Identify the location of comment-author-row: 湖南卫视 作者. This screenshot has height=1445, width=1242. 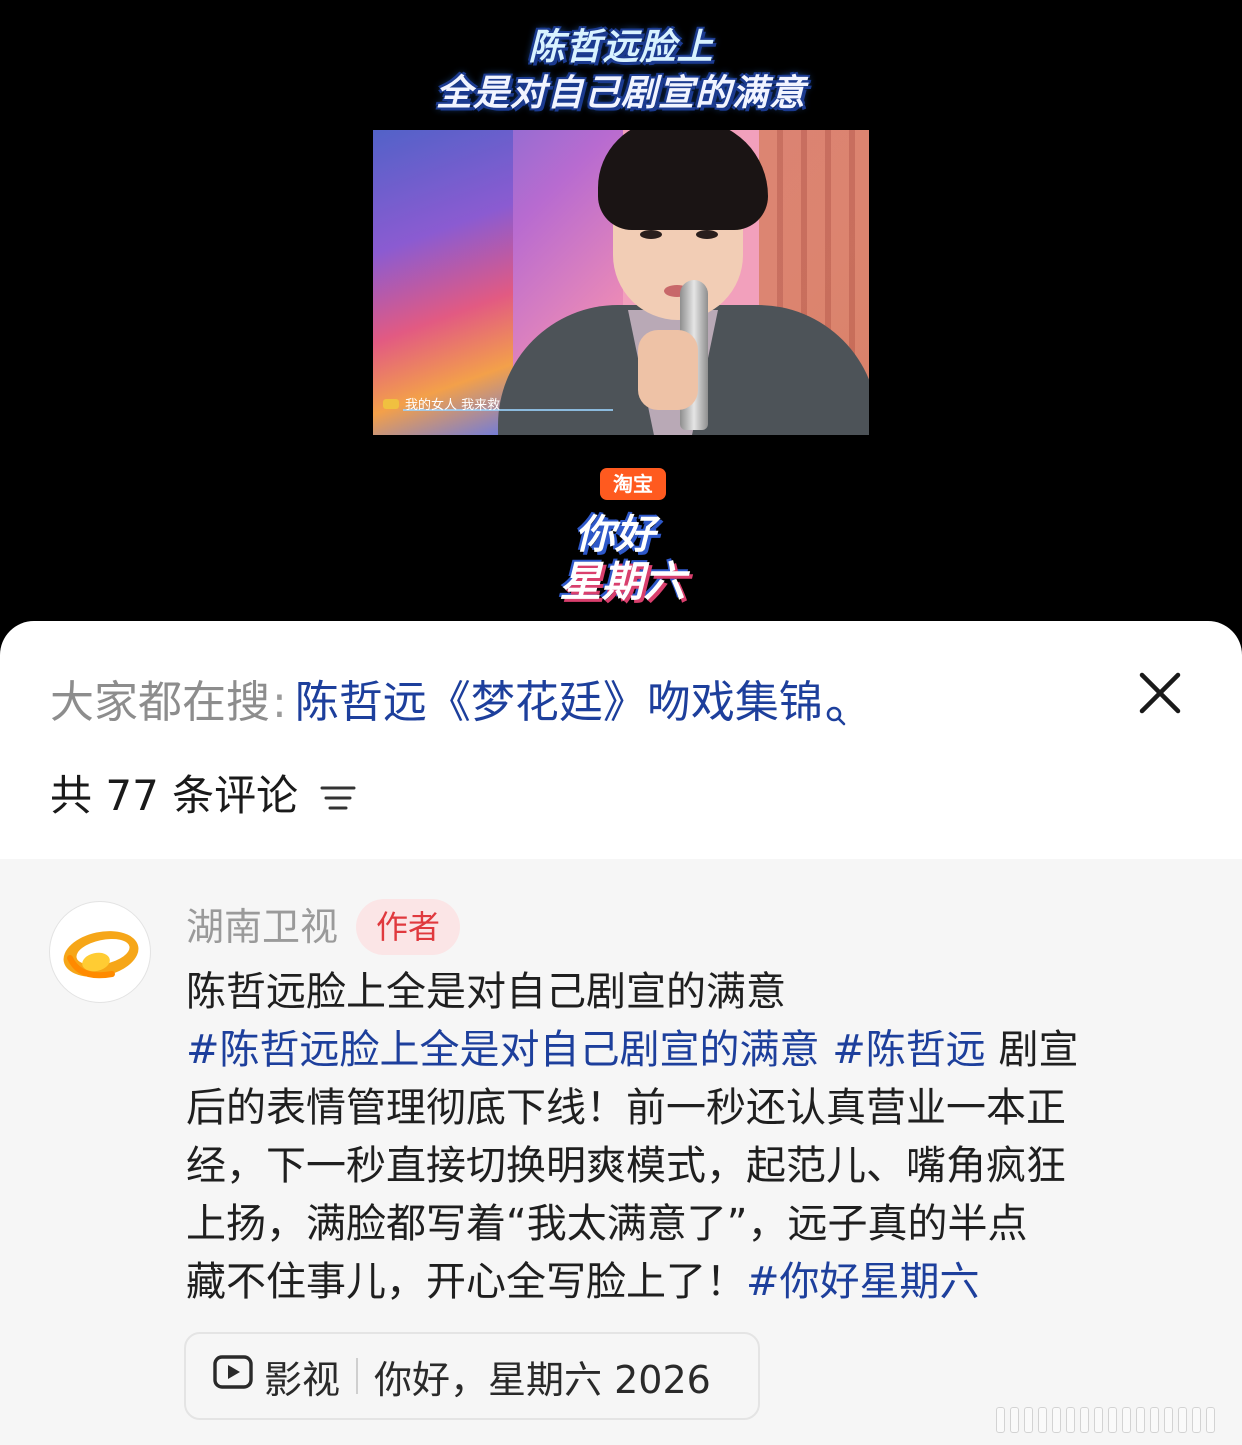
(323, 927).